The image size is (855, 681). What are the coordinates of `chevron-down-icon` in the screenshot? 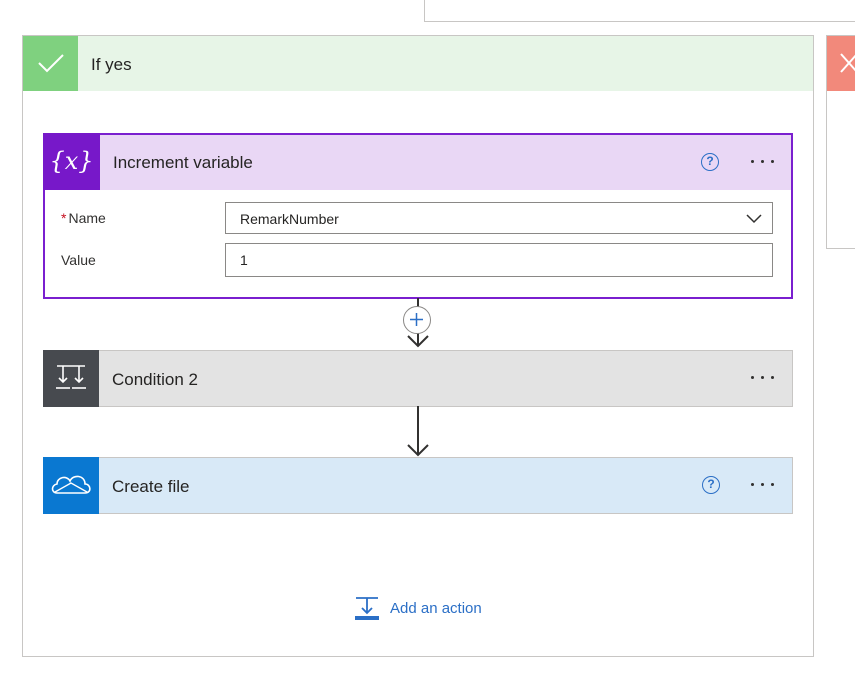 It's located at (754, 219).